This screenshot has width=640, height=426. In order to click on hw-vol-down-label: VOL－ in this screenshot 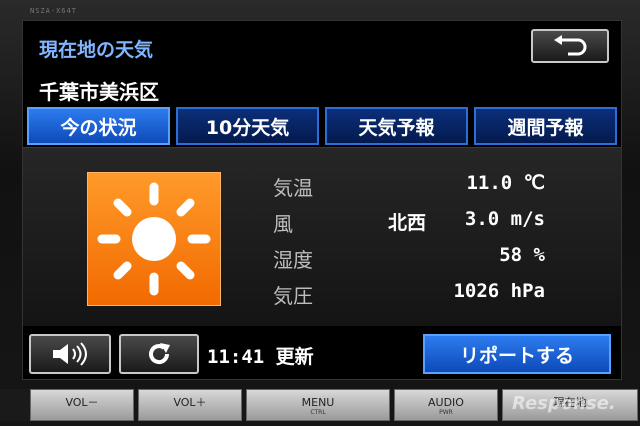, I will do `click(82, 402)`.